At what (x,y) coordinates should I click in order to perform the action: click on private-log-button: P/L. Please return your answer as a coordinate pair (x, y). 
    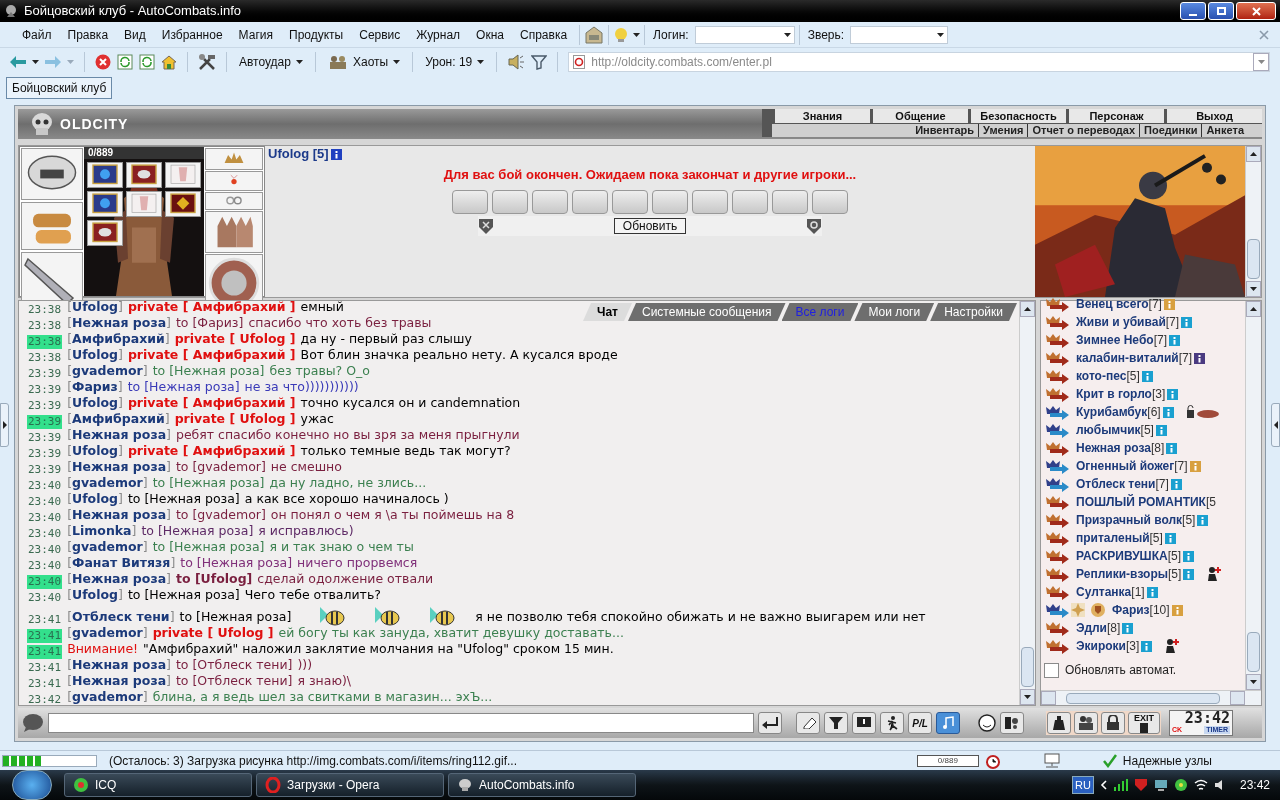
    Looking at the image, I should click on (920, 723).